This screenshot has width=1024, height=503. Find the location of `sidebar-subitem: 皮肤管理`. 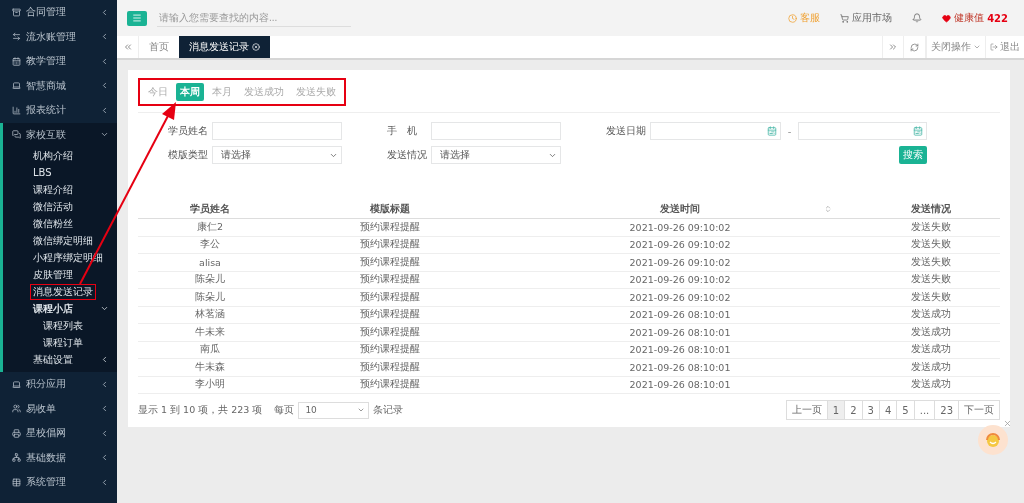

sidebar-subitem: 皮肤管理 is located at coordinates (53, 274).